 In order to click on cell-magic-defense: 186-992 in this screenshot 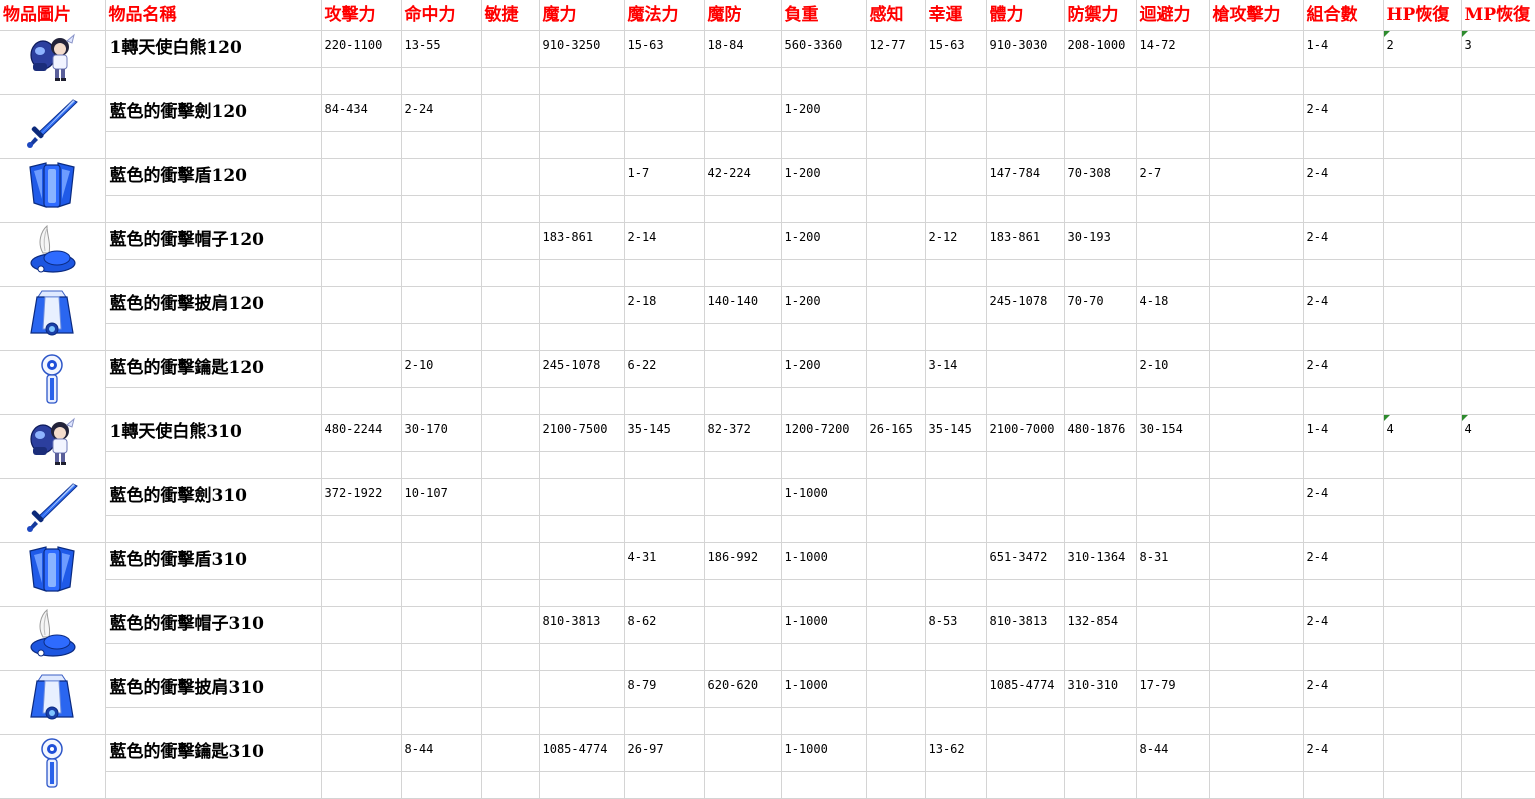, I will do `click(743, 561)`.